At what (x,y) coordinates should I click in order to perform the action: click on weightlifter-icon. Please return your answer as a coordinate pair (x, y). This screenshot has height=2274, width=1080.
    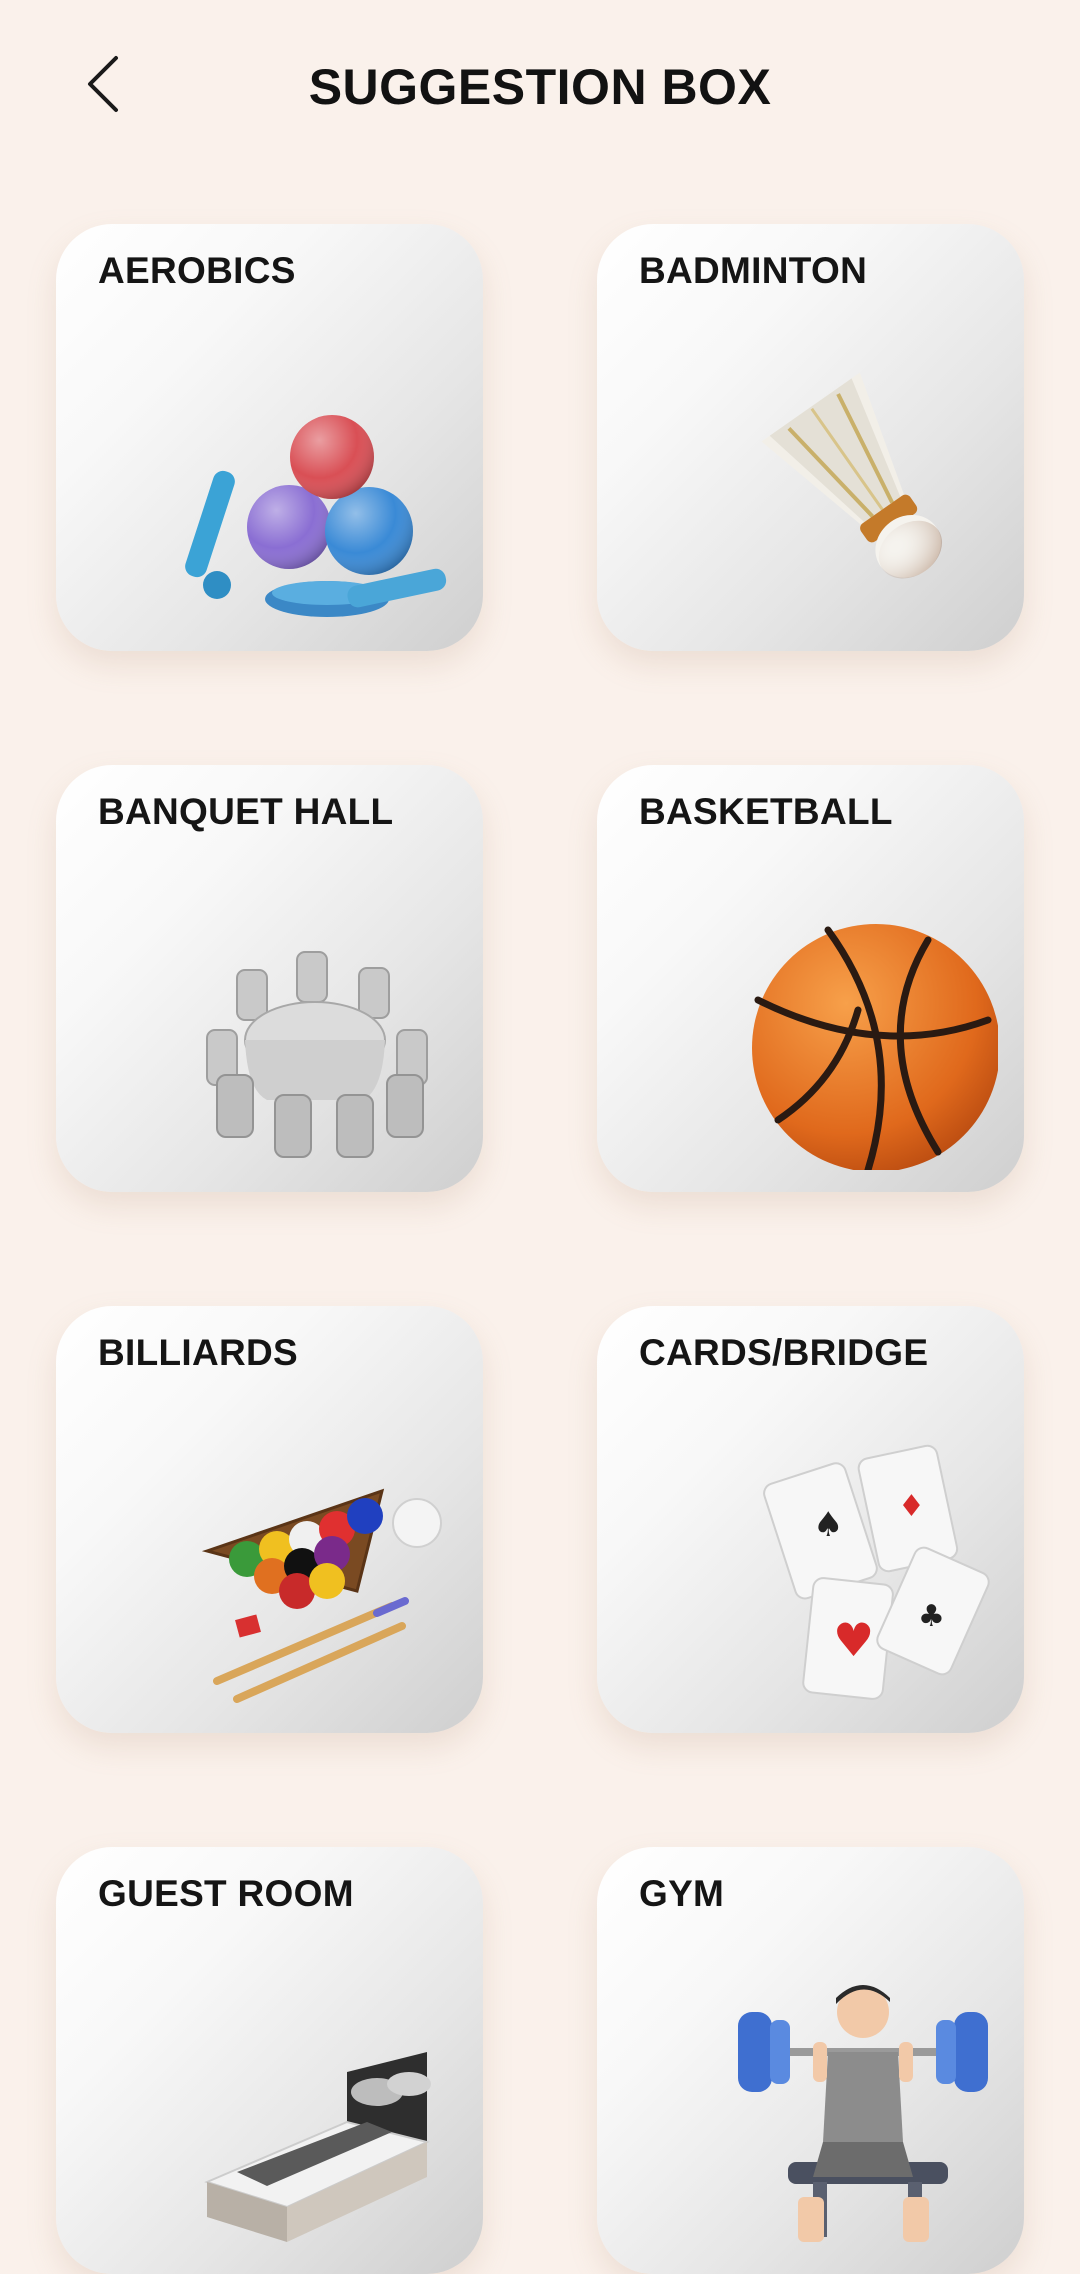
    Looking at the image, I should click on (863, 2113).